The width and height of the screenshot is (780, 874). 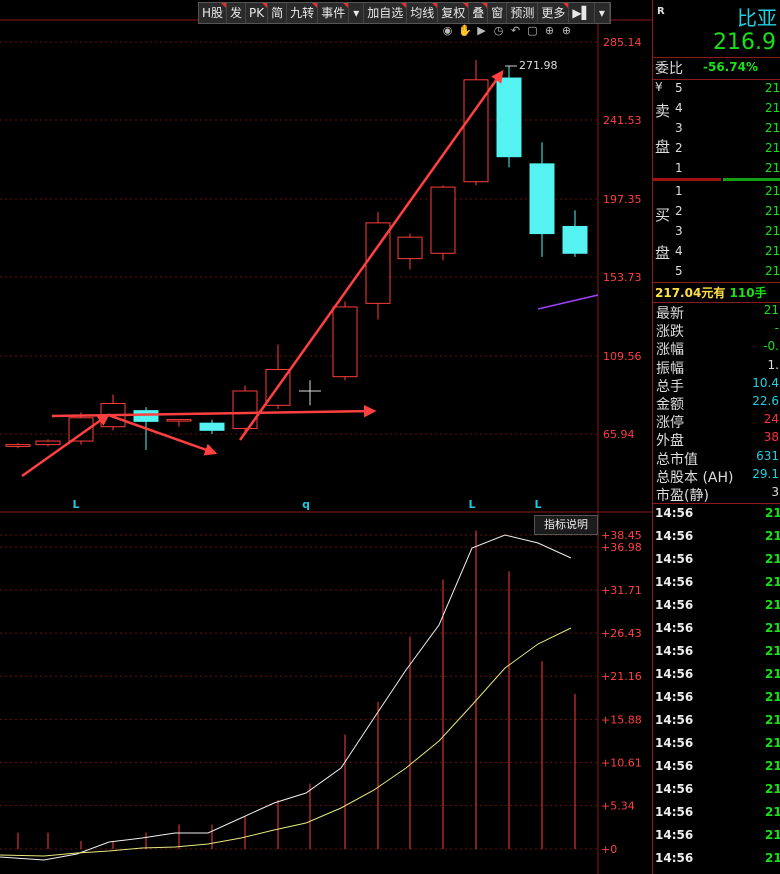 What do you see at coordinates (566, 30) in the screenshot?
I see `plus-circle-icon: ⊕` at bounding box center [566, 30].